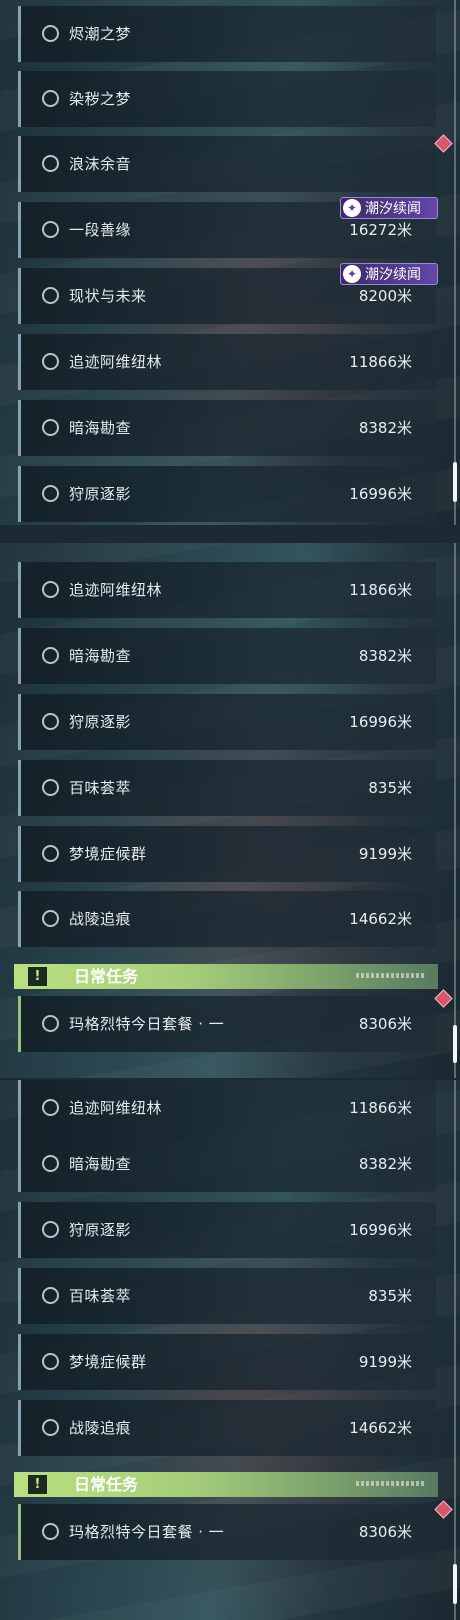 This screenshot has height=1620, width=460. Describe the element at coordinates (227, 99) in the screenshot. I see `quest-row: 染秽之梦` at that location.